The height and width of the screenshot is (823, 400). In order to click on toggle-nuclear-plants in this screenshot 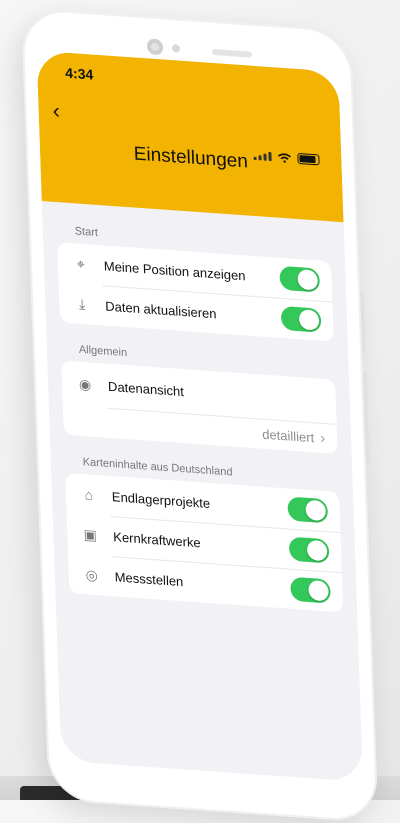, I will do `click(309, 550)`.